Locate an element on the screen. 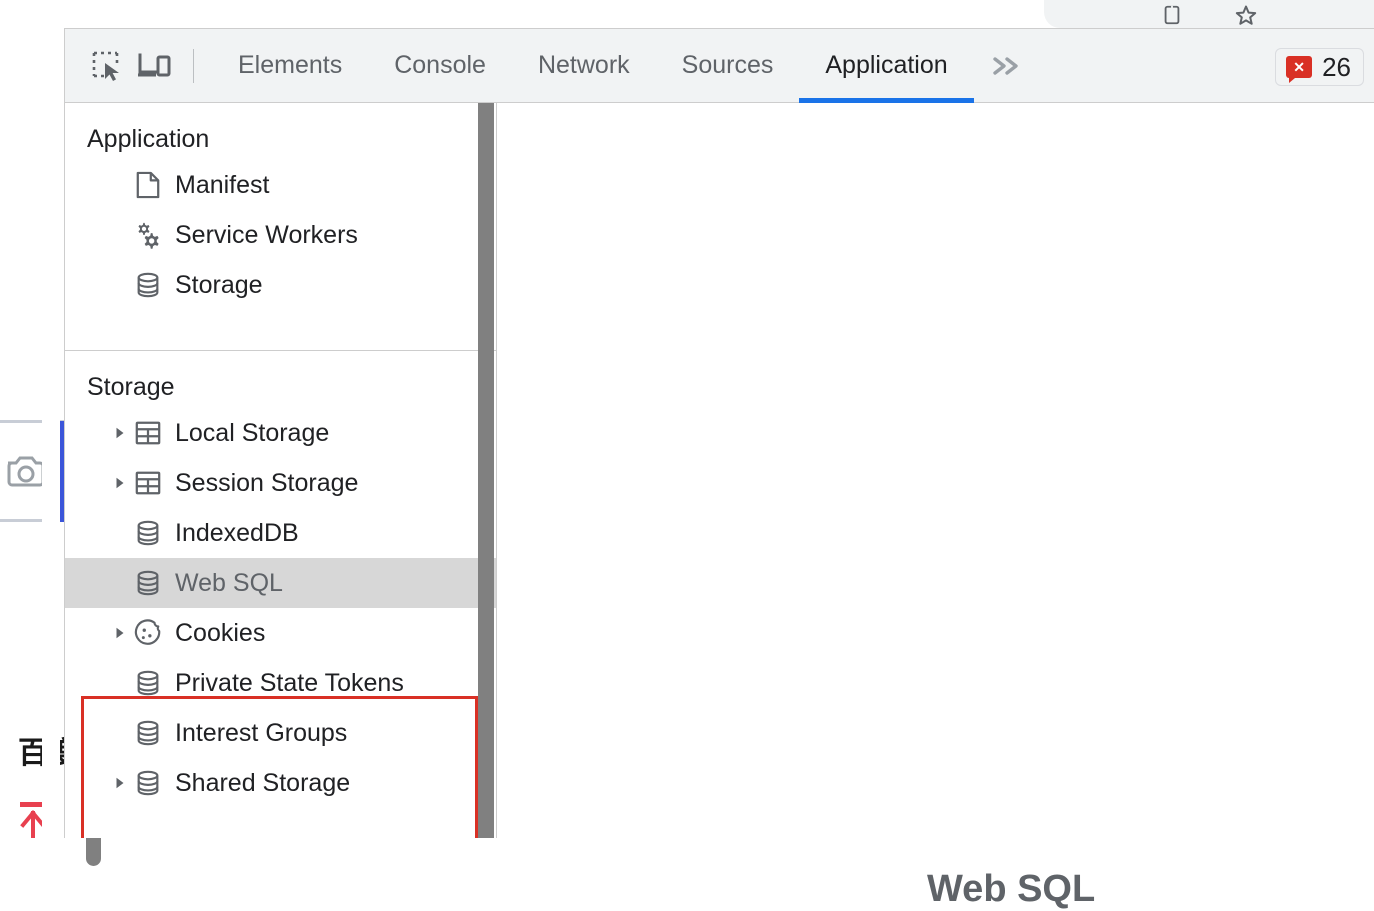 This screenshot has width=1374, height=911. sidebar-item-shared-storage: Shared Storage is located at coordinates (280, 783).